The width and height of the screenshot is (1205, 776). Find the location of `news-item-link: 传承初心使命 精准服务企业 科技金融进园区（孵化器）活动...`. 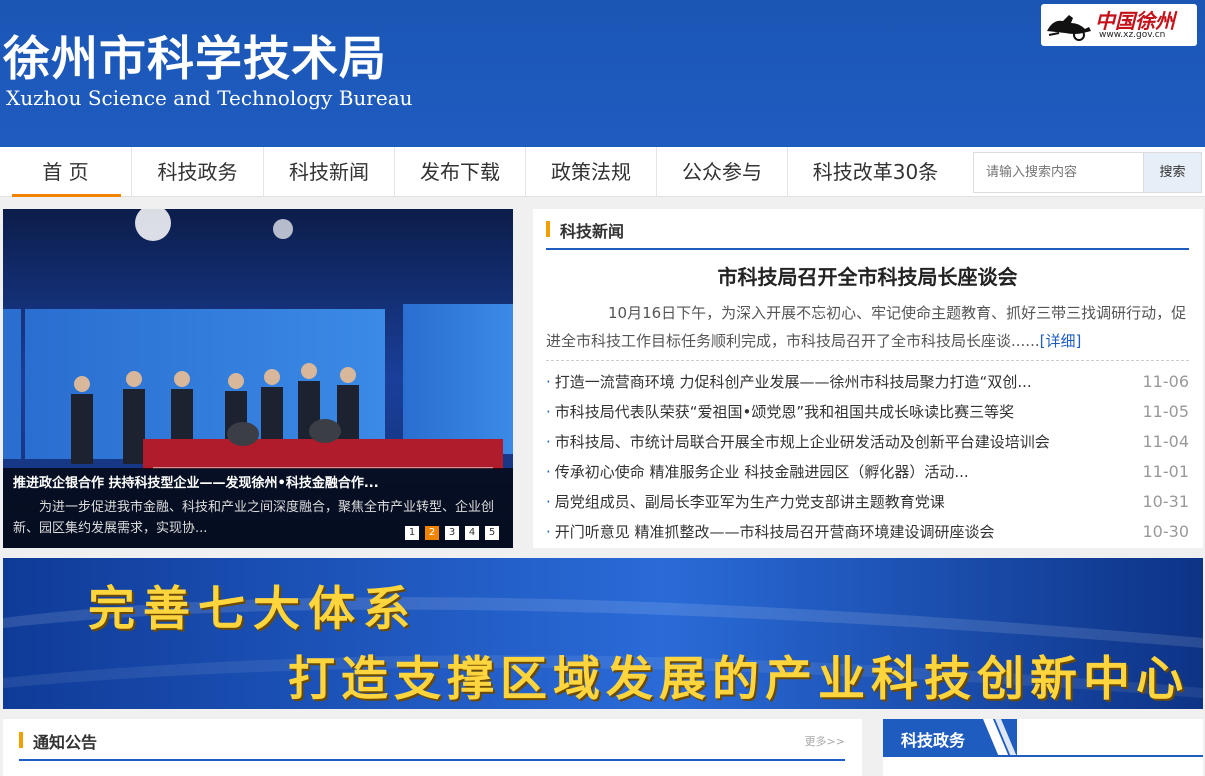

news-item-link: 传承初心使命 精准服务企业 科技金融进园区（孵化器）活动... is located at coordinates (762, 472).